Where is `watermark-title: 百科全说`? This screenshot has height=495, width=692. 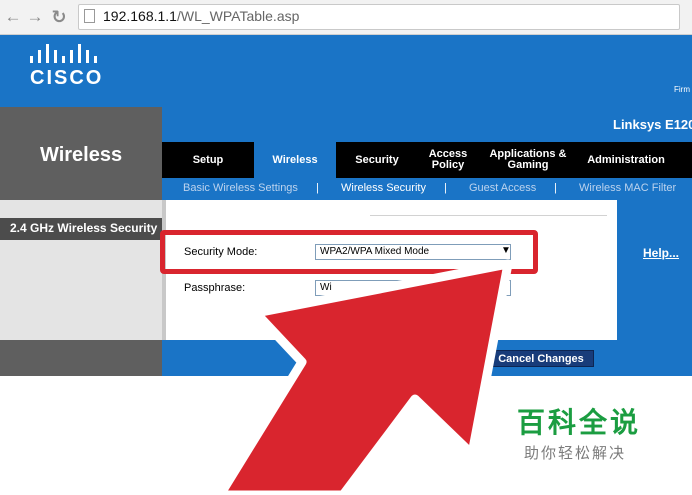
watermark-title: 百科全说 is located at coordinates (579, 422).